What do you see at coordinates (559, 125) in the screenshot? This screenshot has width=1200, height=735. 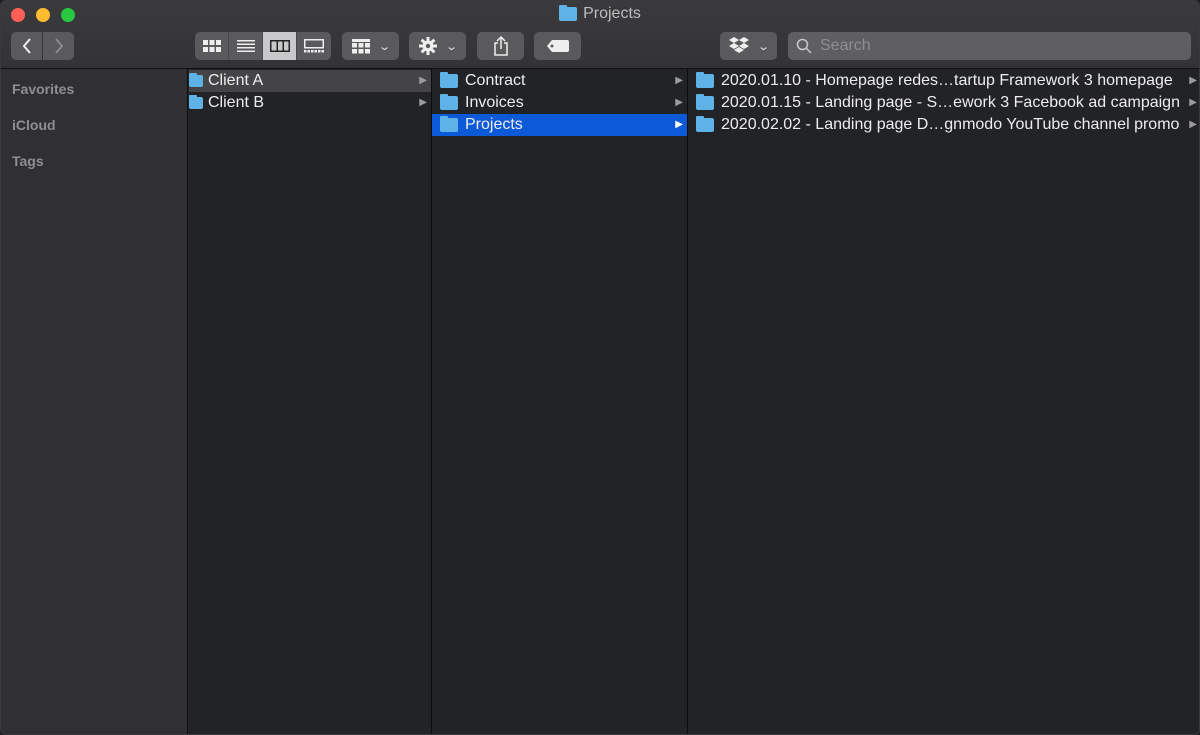 I see `folder-row-projects: Projects ▶` at bounding box center [559, 125].